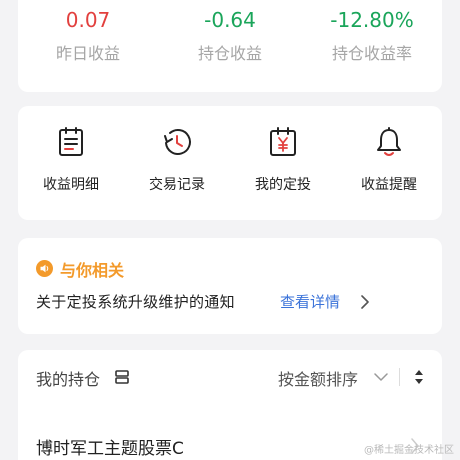  I want to click on view-toggle-icon, so click(122, 377).